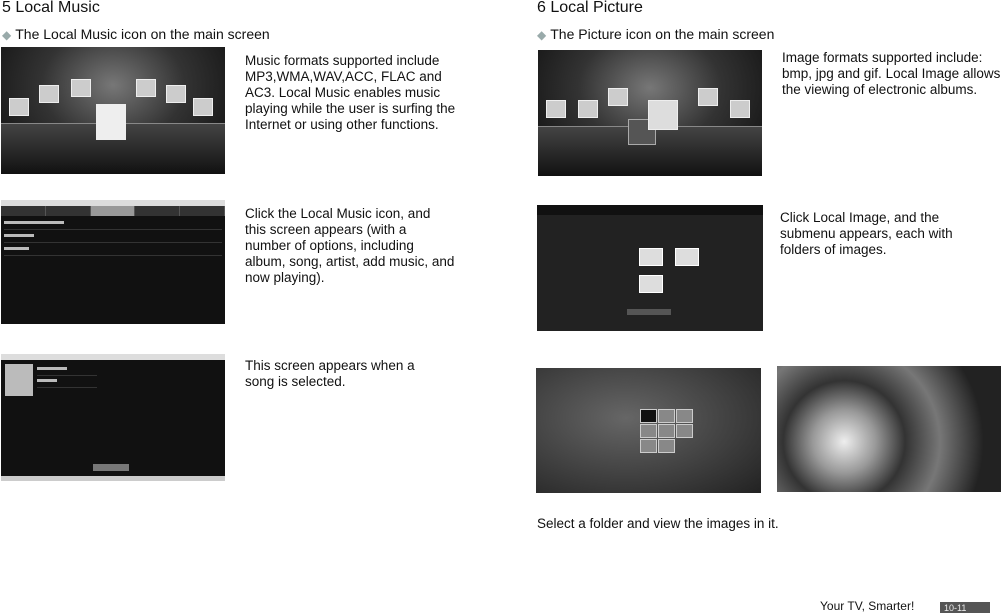 The height and width of the screenshot is (613, 1001). I want to click on screenshot-music-list, so click(113, 262).